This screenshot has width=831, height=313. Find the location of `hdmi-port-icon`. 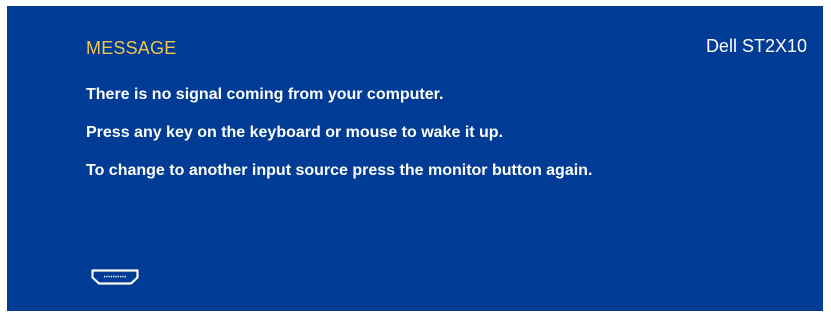

hdmi-port-icon is located at coordinates (115, 277).